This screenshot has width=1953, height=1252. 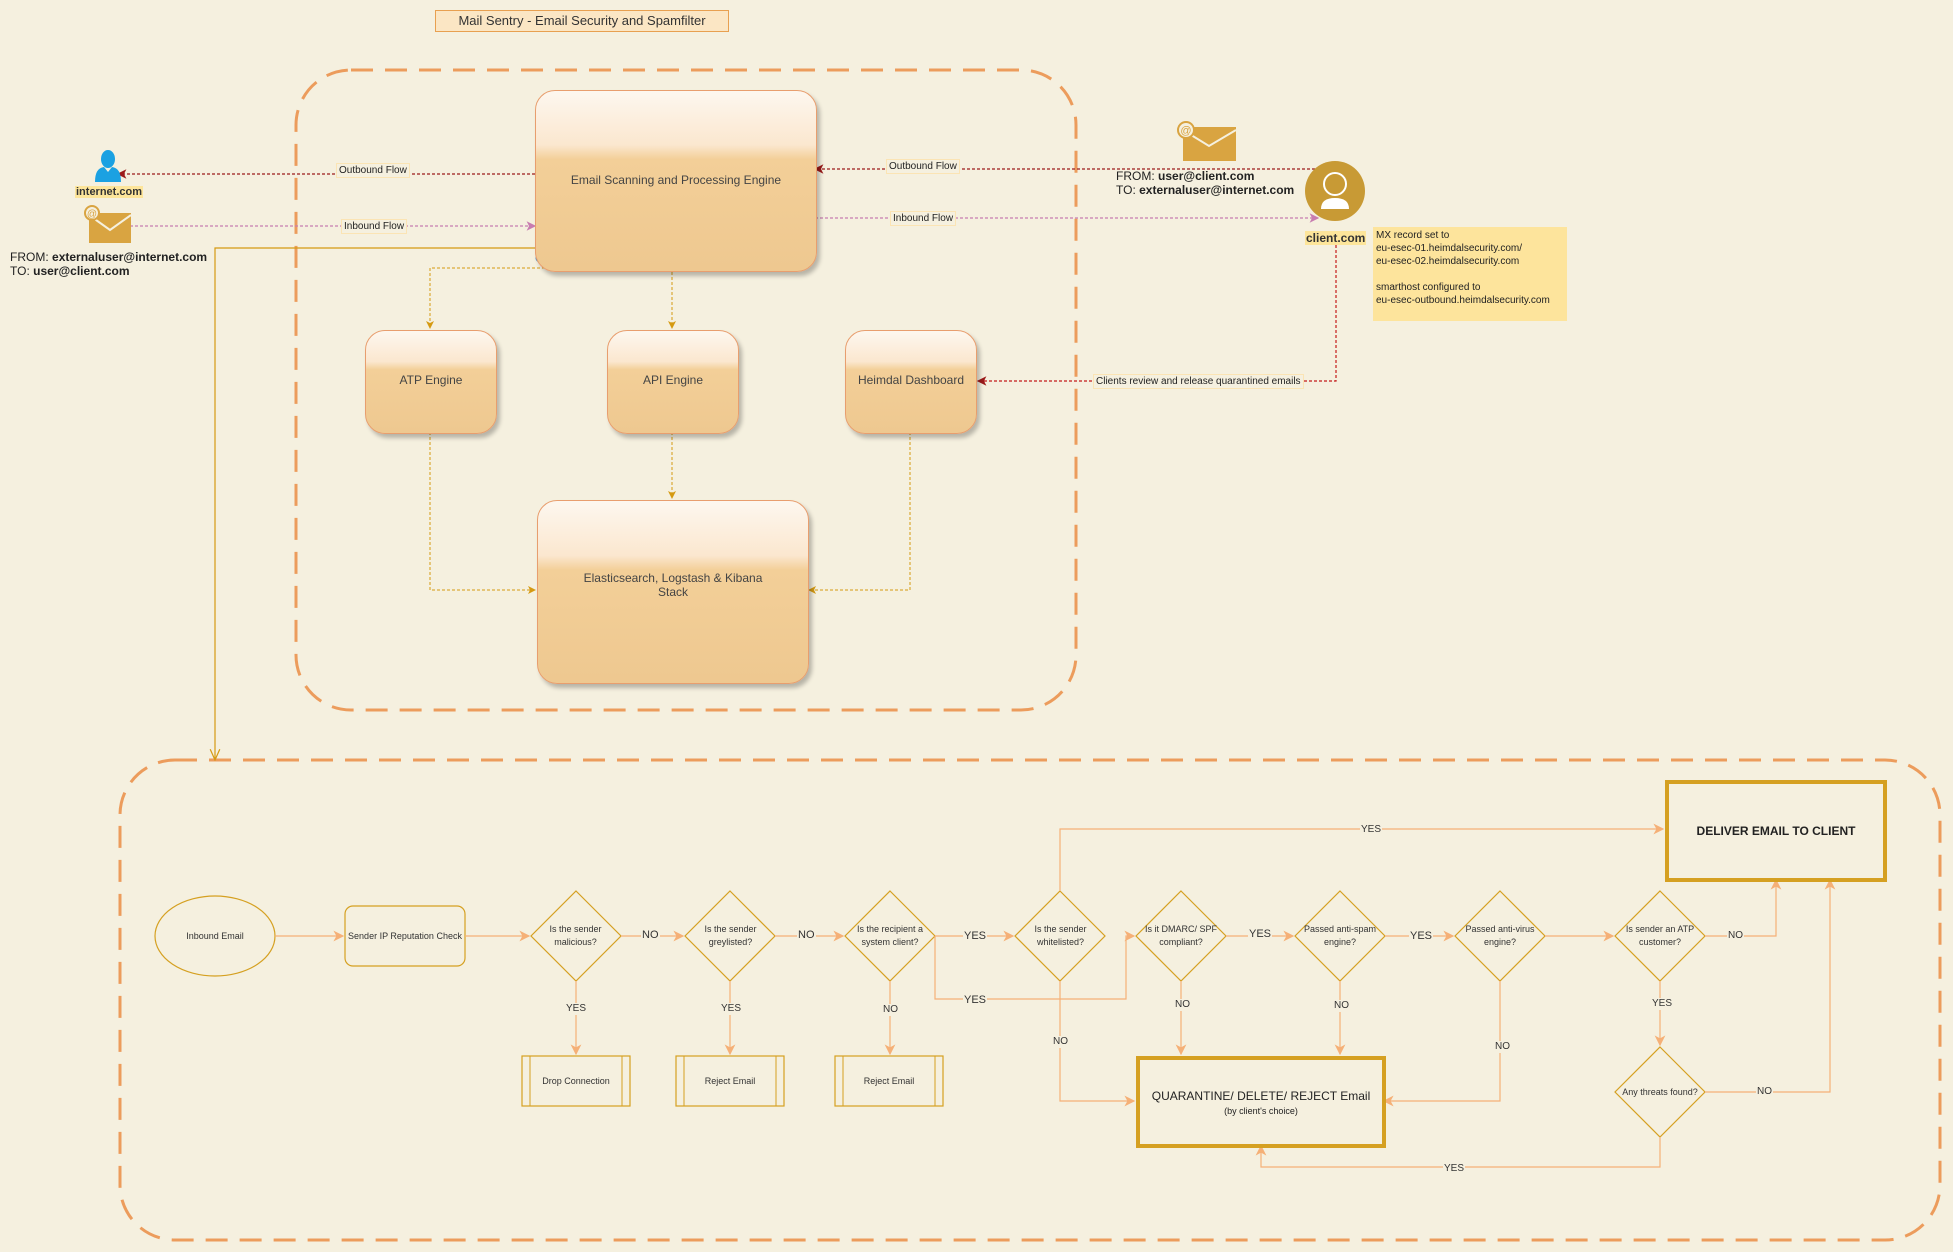 I want to click on elk-stack-node: Elasticsearch, Logstash & Kibana Stack, so click(x=673, y=592).